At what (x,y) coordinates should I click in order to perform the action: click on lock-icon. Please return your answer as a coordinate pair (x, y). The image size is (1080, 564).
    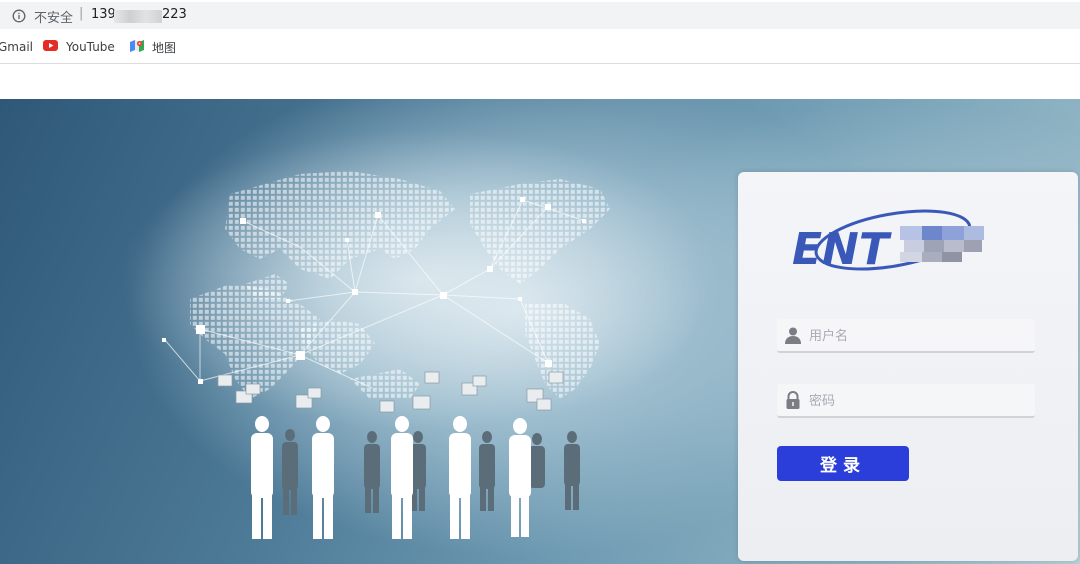
    Looking at the image, I should click on (793, 399).